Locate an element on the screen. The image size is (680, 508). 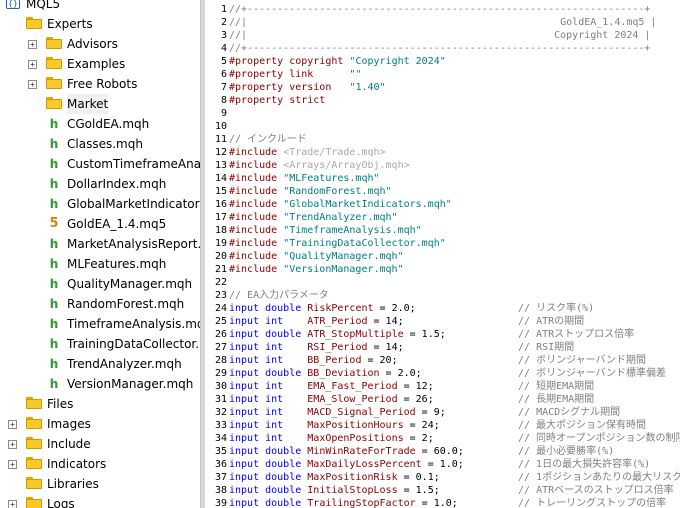
tree-root-label: MQL5 is located at coordinates (43, 5).